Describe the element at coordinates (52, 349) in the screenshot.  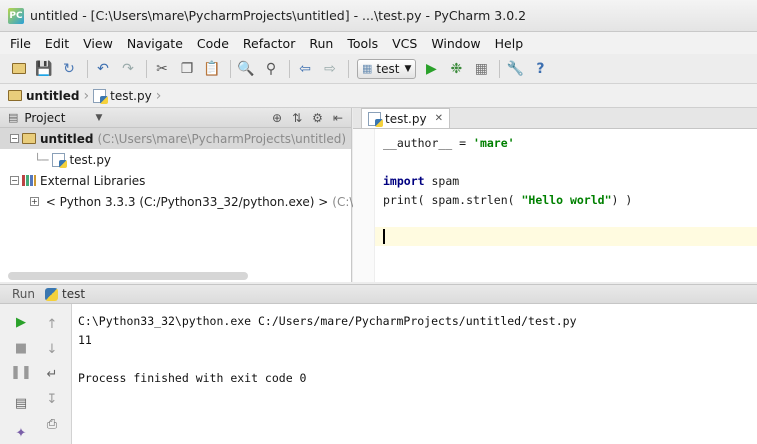
I see `arrow-down-icon: ↓` at that location.